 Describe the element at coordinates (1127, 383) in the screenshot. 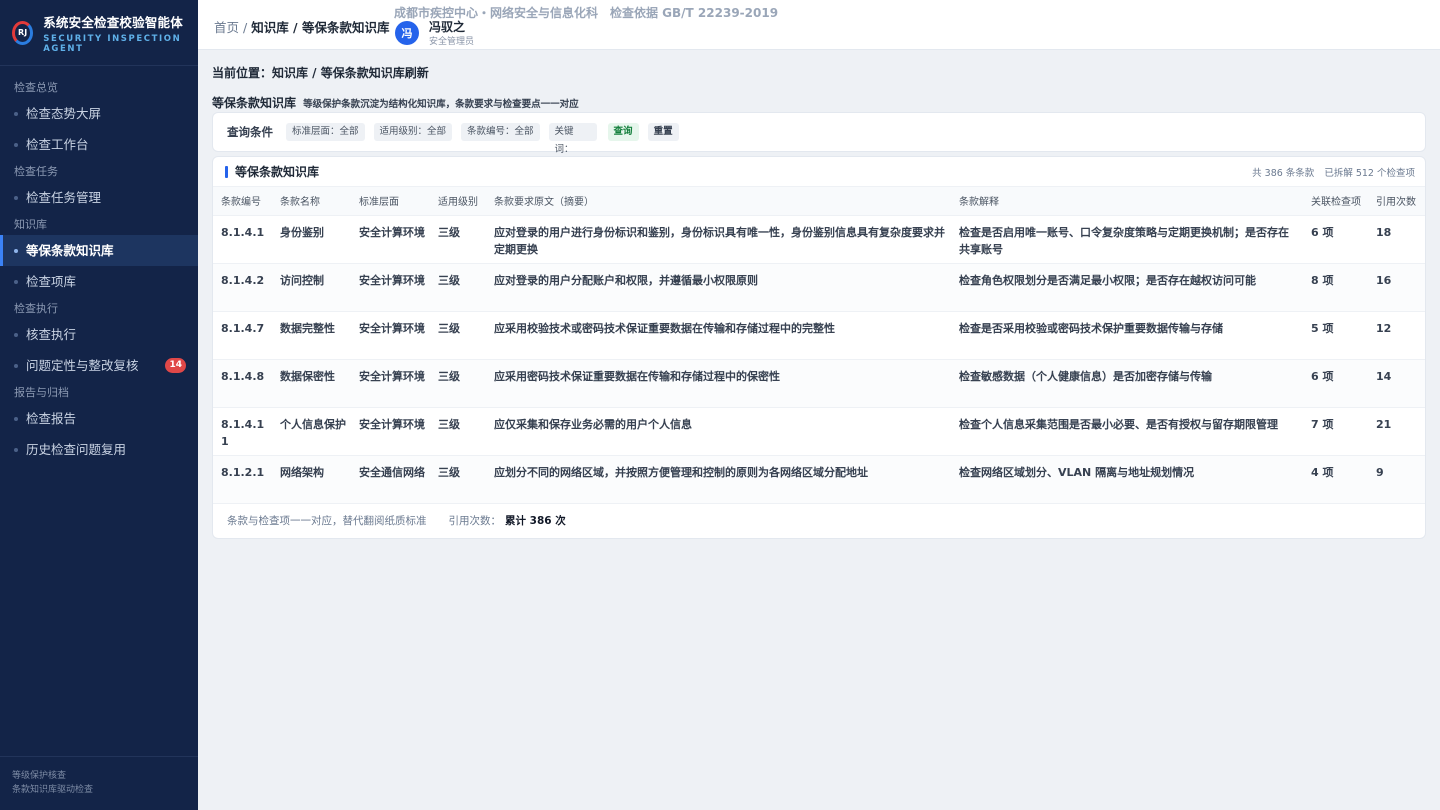

I see `clause-explanation: 检查敏感数据（个人健康信息）是否加密存储与传输` at that location.